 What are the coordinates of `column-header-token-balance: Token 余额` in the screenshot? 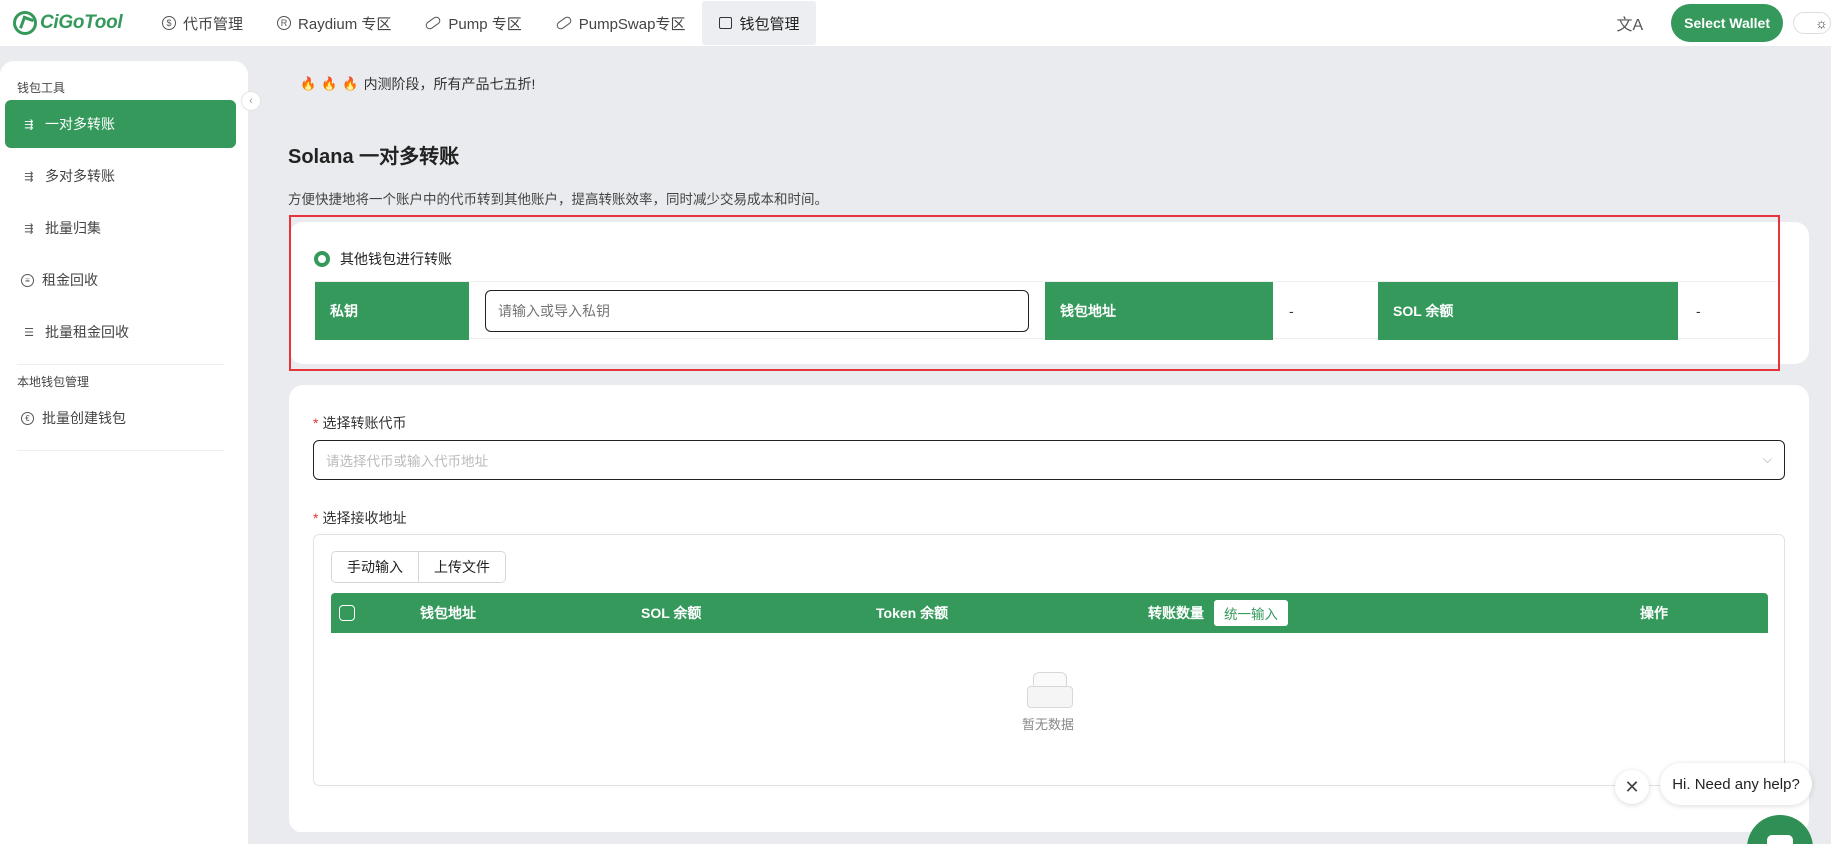 It's located at (912, 613).